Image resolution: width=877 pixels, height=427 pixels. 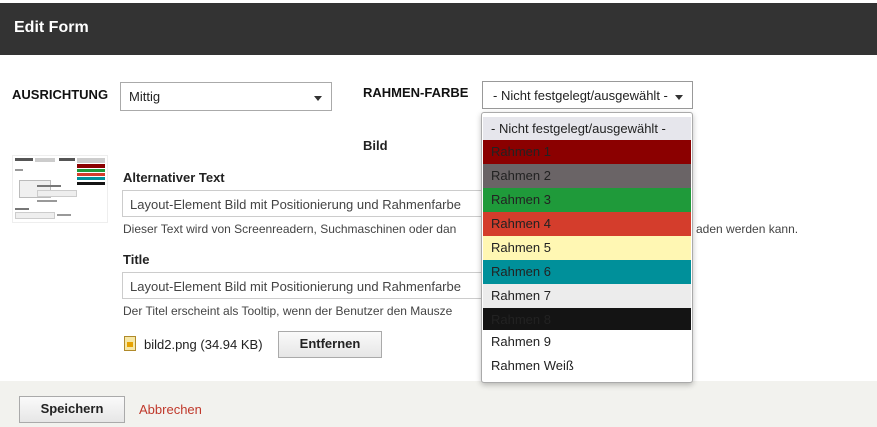 What do you see at coordinates (145, 96) in the screenshot?
I see `ausrichtung-value: Mittig` at bounding box center [145, 96].